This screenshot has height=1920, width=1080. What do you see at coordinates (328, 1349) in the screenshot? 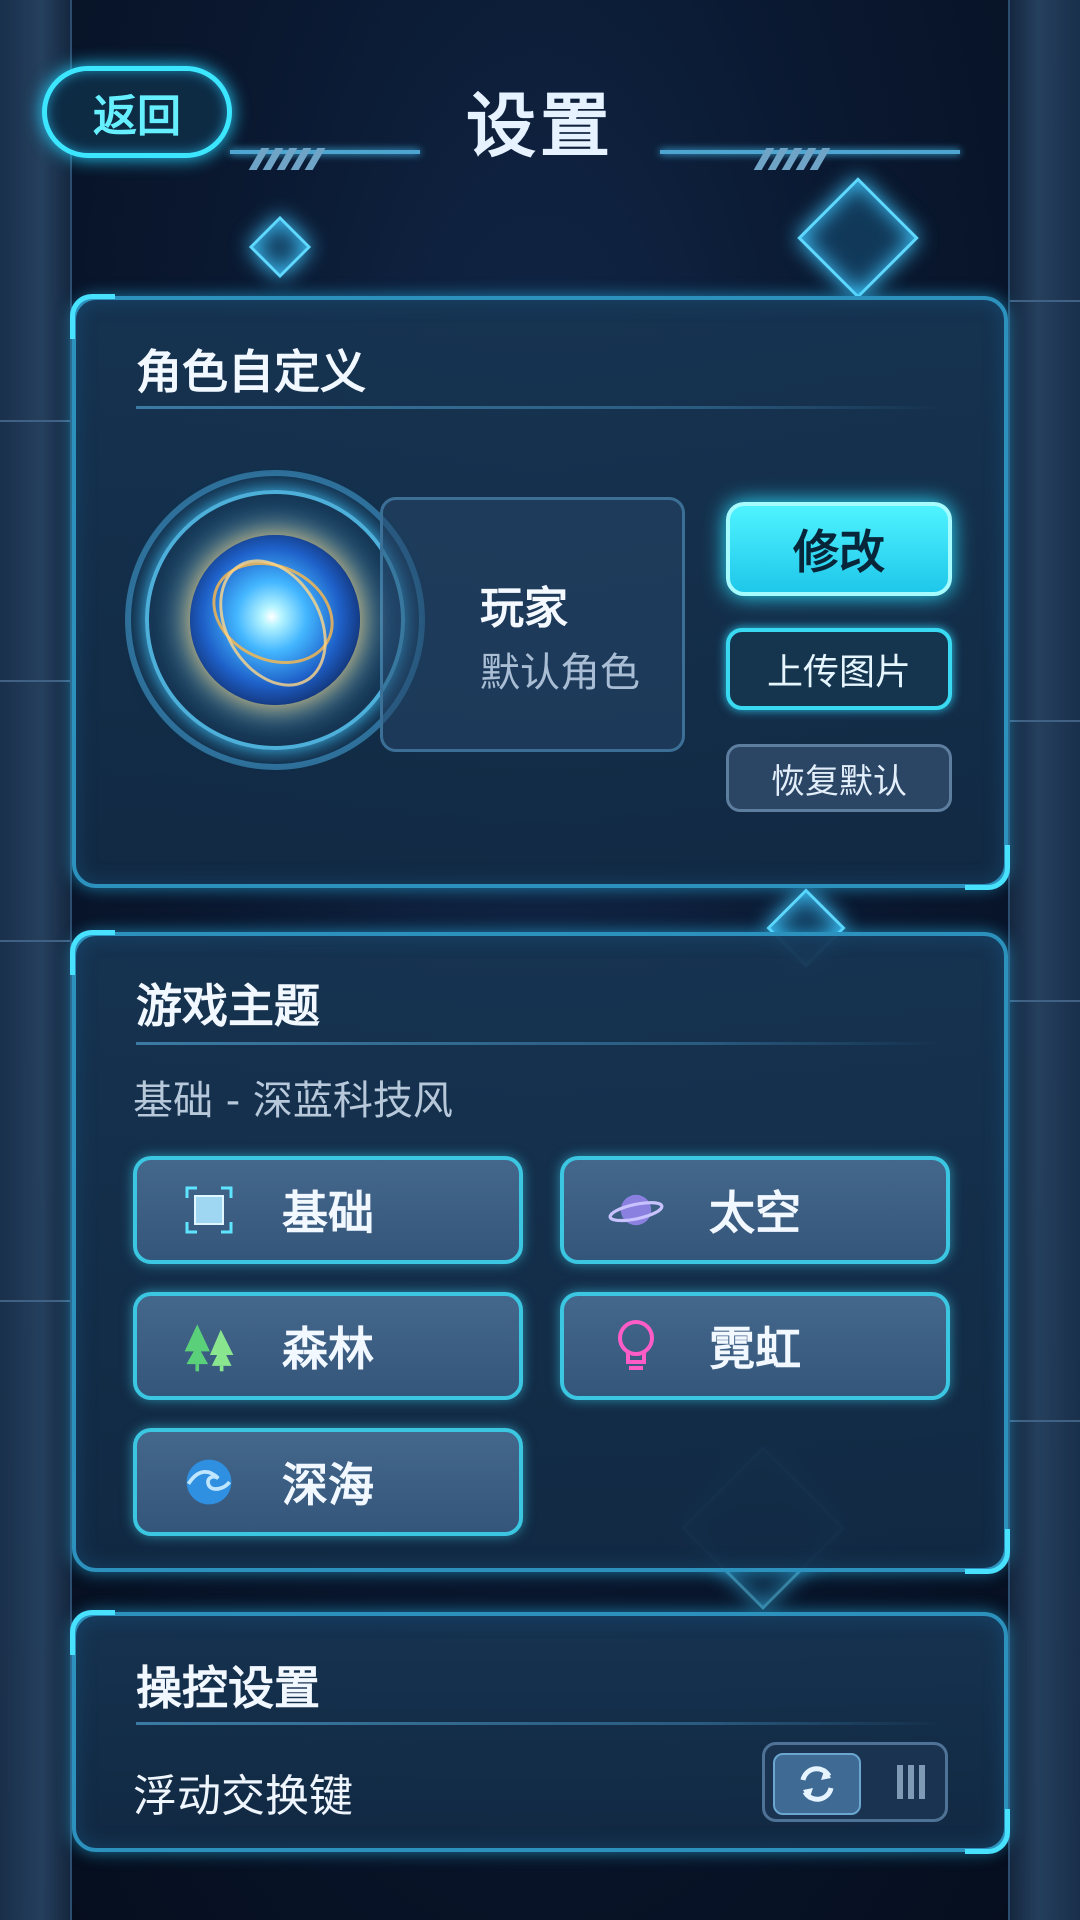
I see `theme-option-label: 森林` at bounding box center [328, 1349].